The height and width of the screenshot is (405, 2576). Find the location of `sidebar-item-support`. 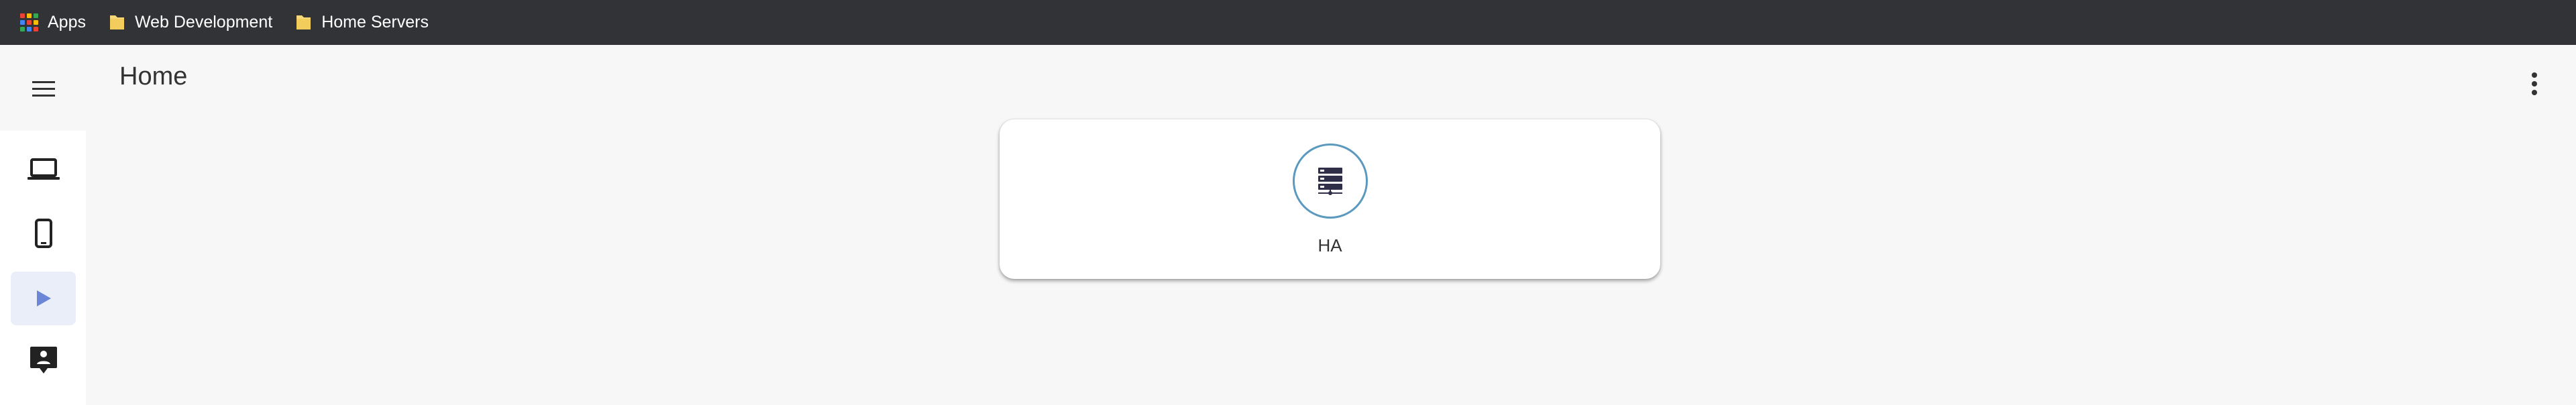

sidebar-item-support is located at coordinates (43, 360).